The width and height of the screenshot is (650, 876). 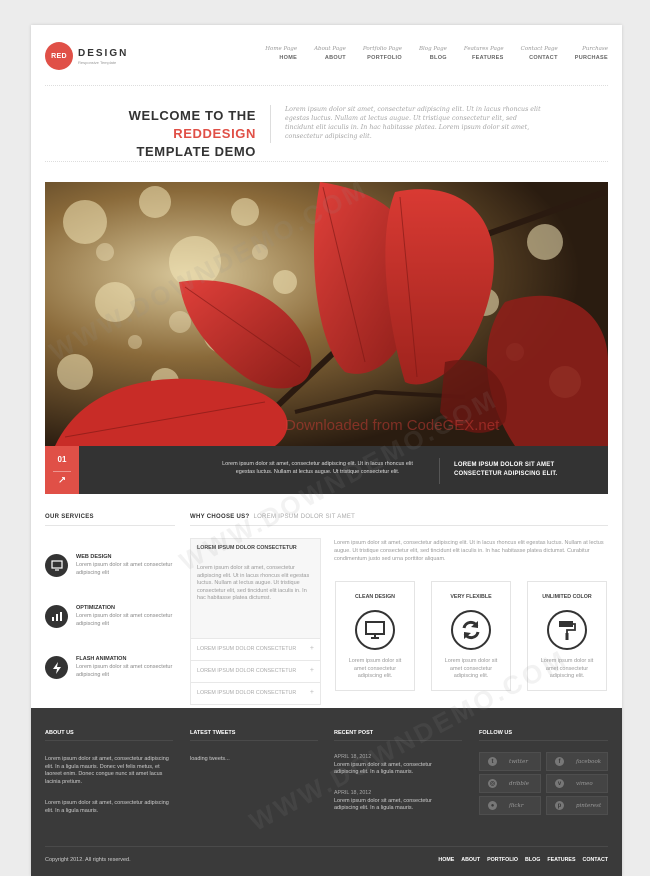 I want to click on nav-label: CONTACT, so click(x=543, y=58).